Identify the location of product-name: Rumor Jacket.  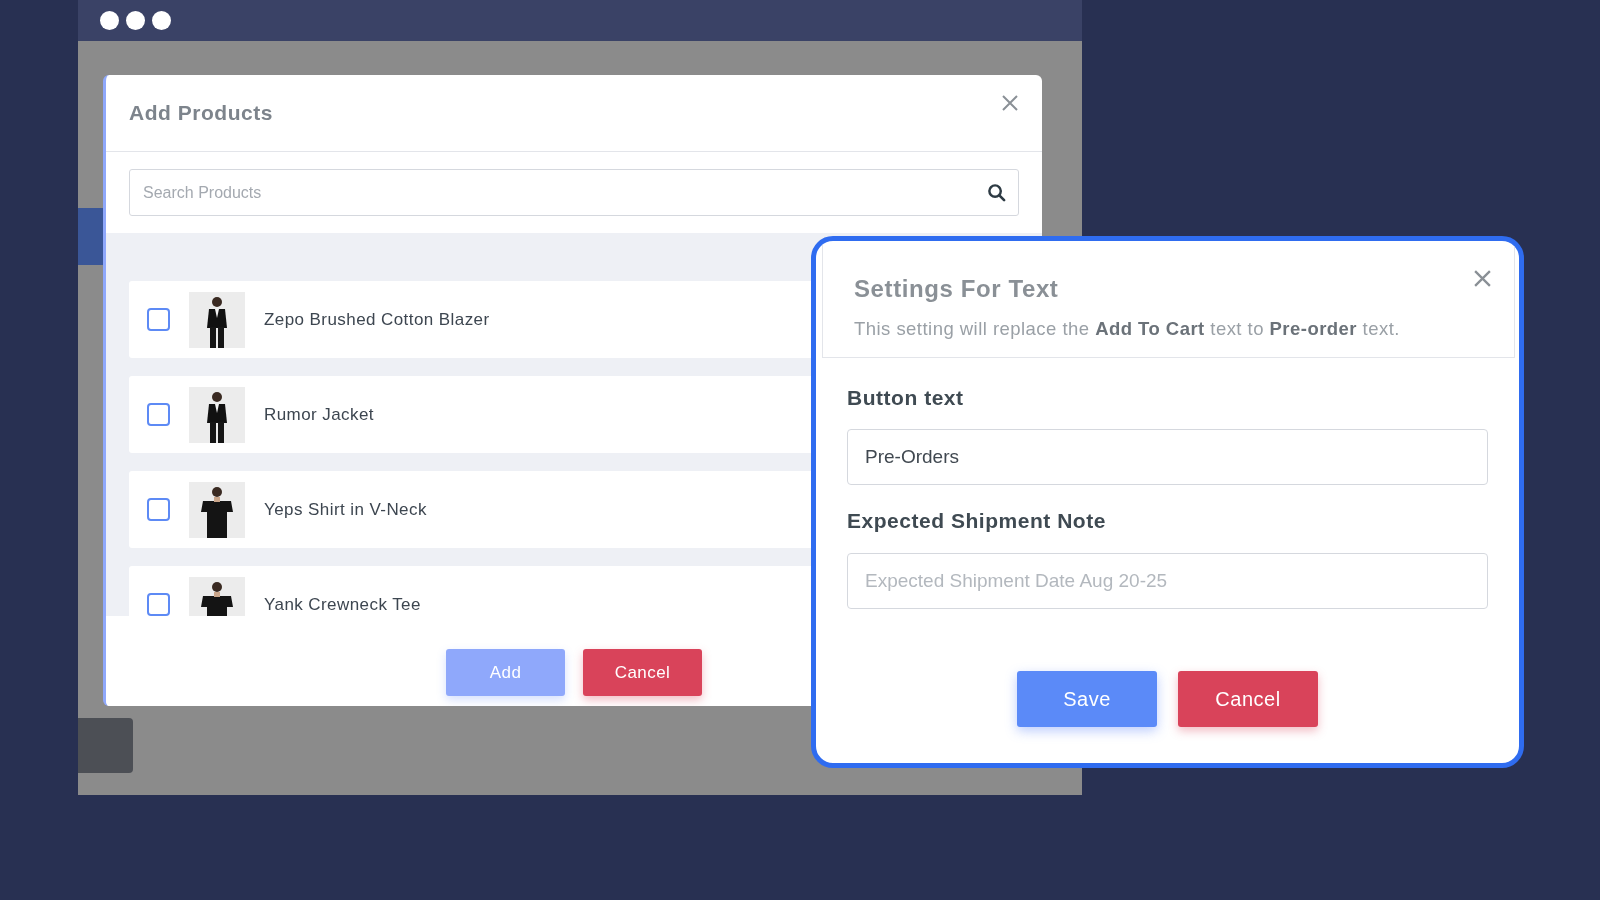
(319, 414).